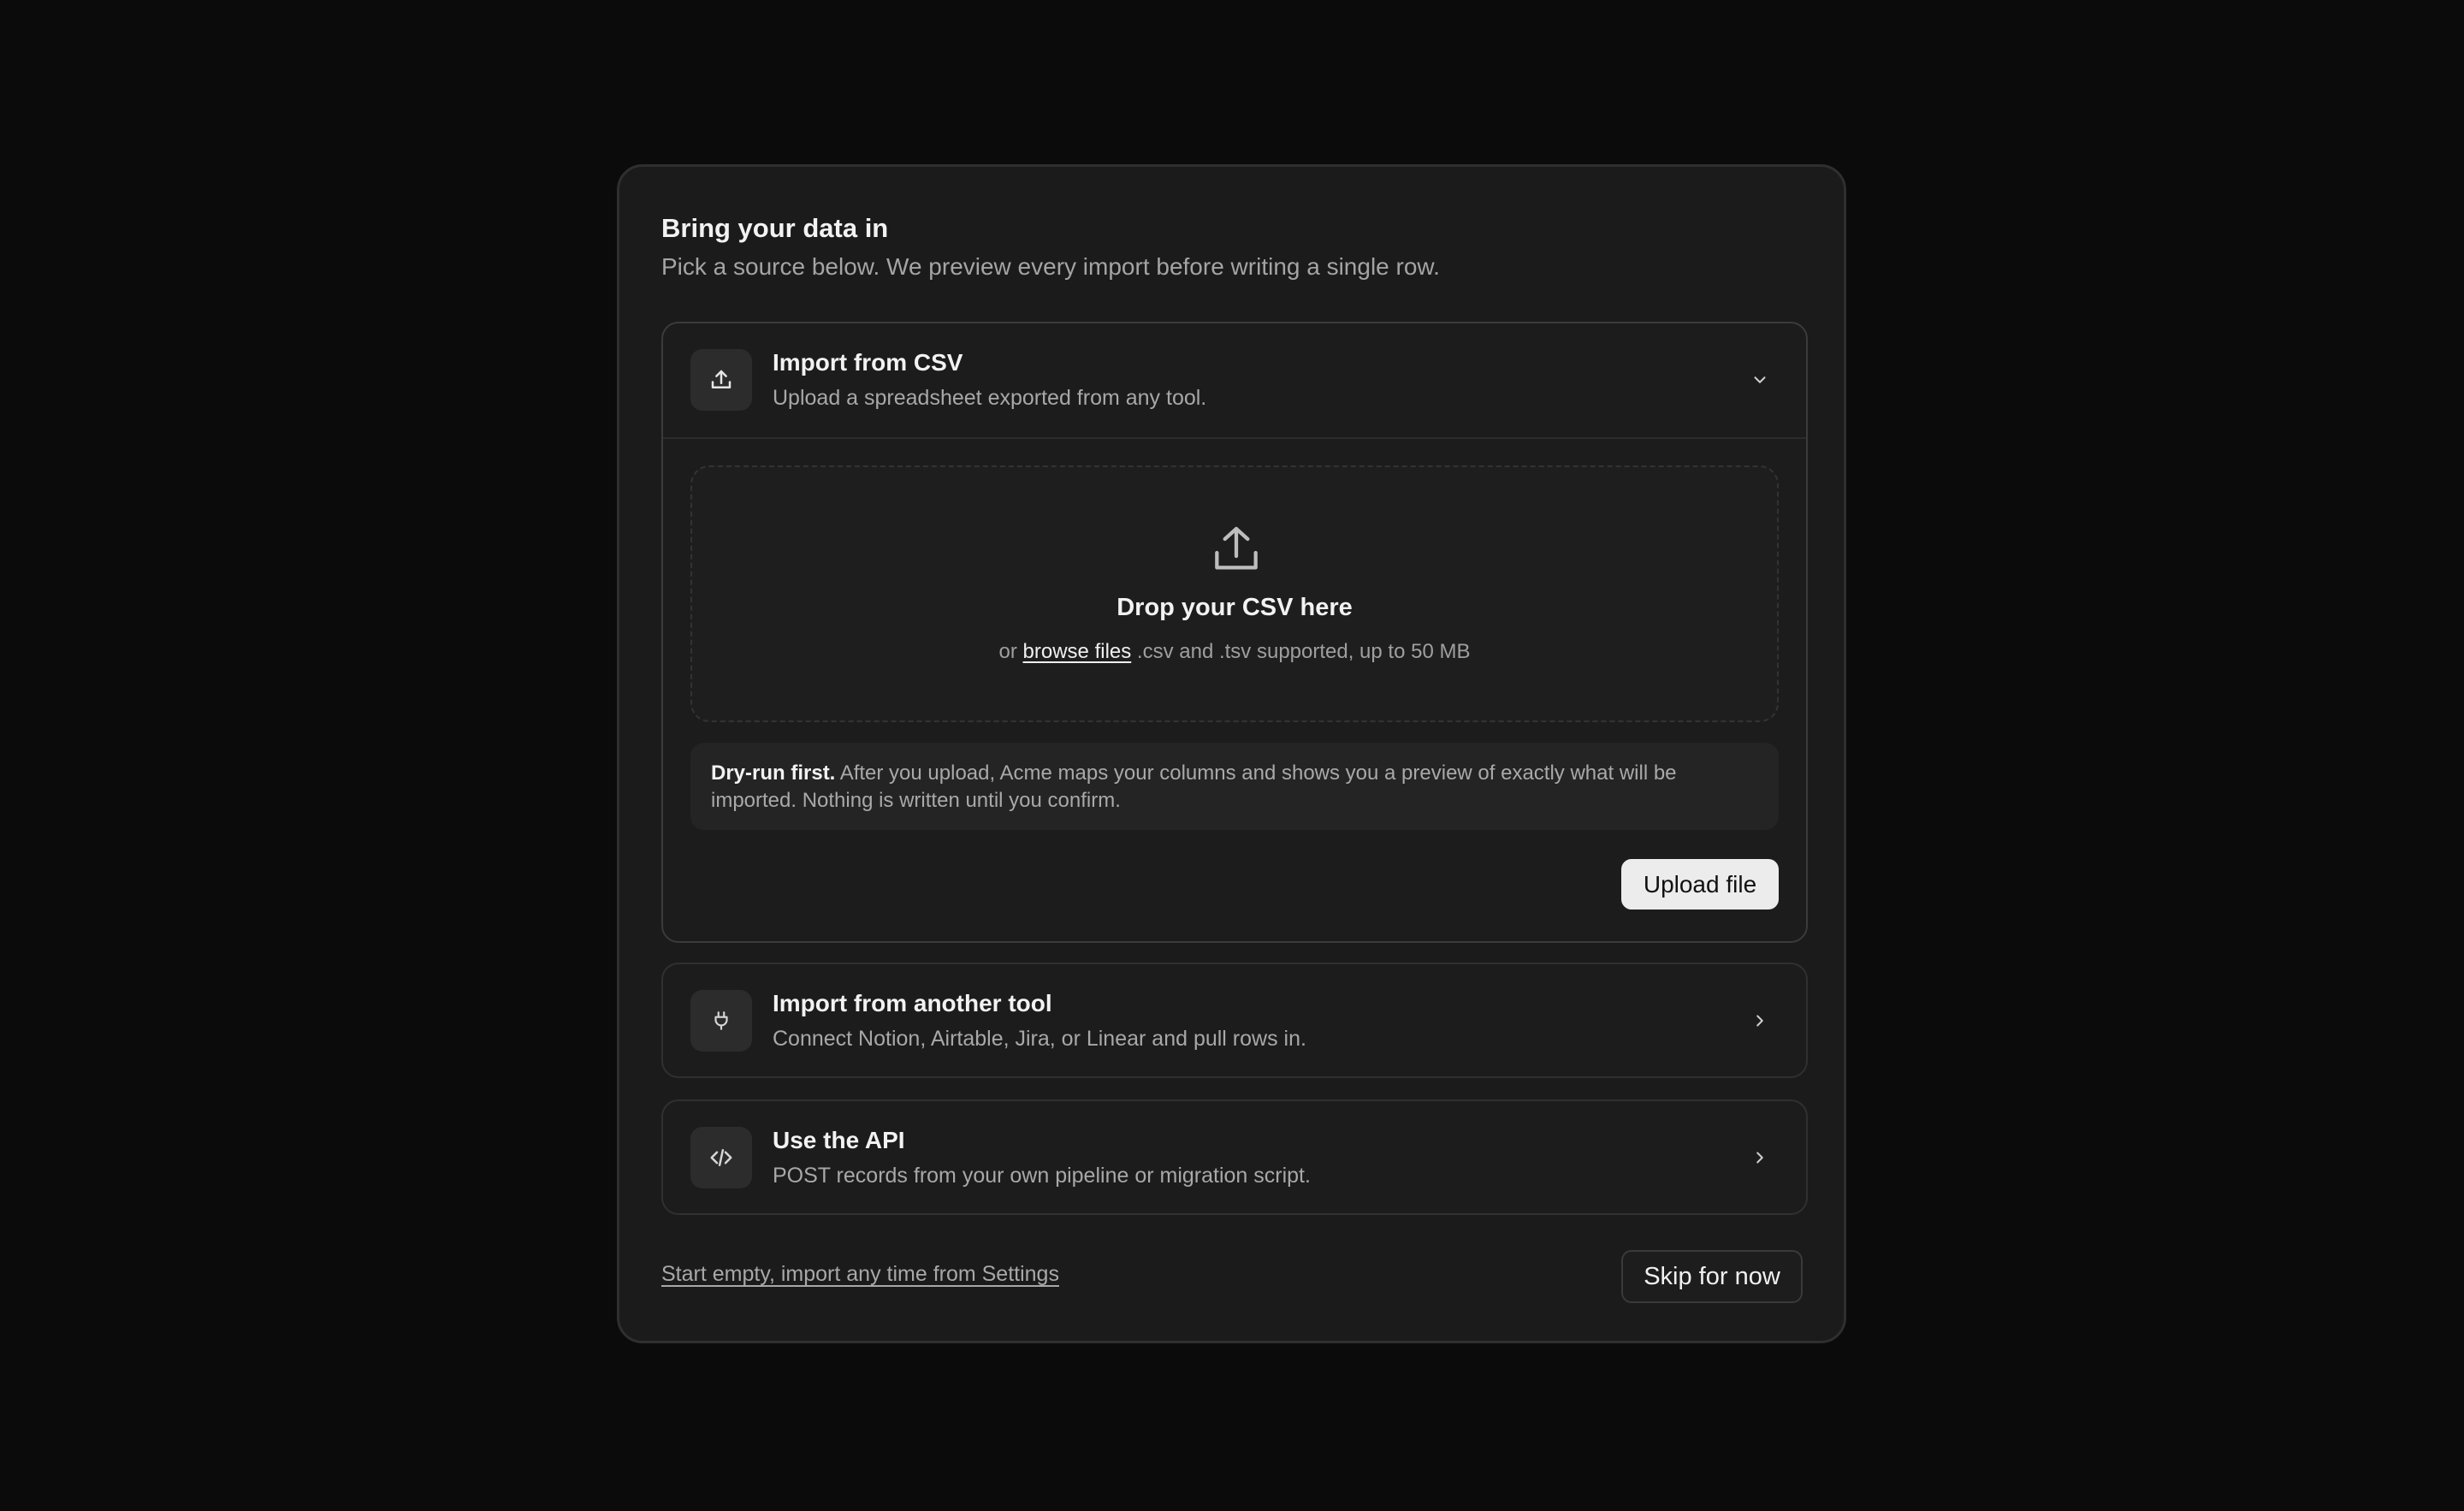 This screenshot has width=2464, height=1511. What do you see at coordinates (775, 228) in the screenshot?
I see `dialog-title: Bring your data in` at bounding box center [775, 228].